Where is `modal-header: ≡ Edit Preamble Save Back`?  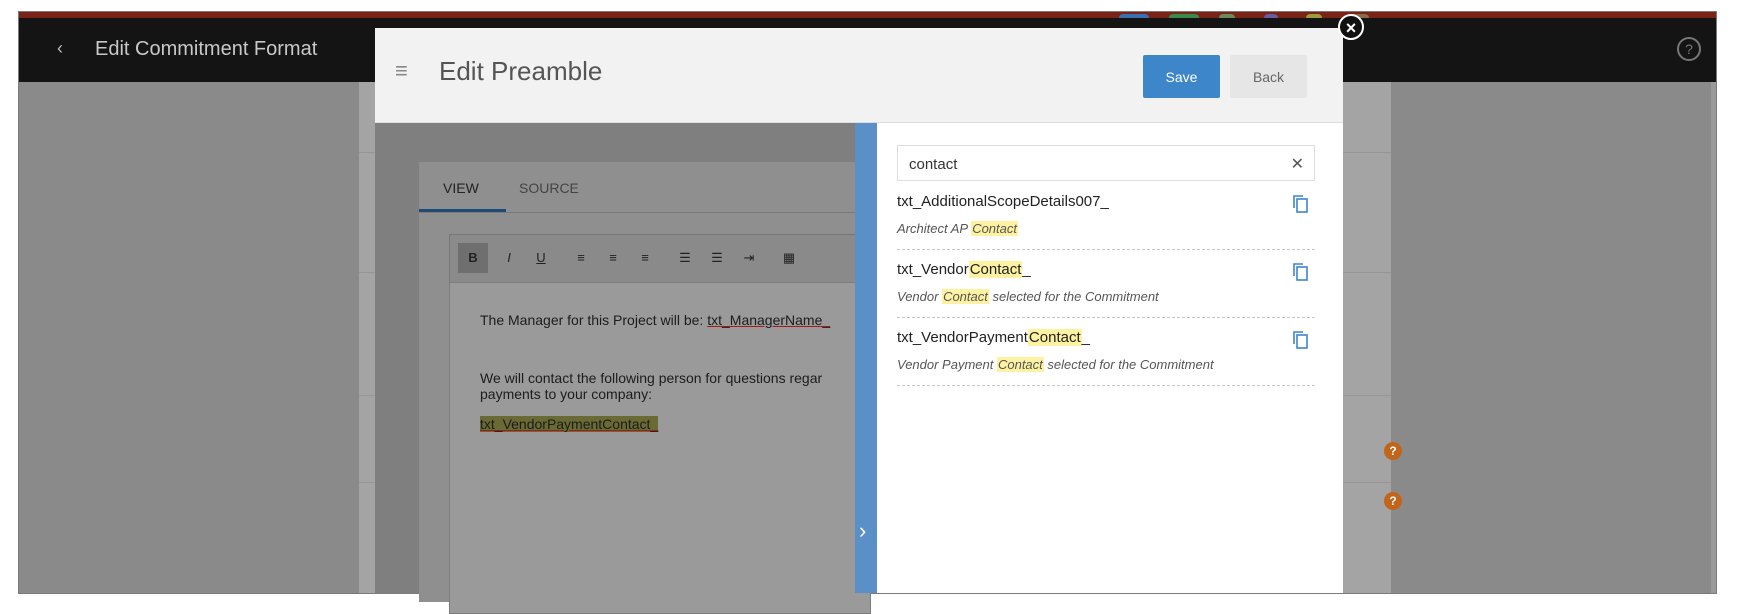 modal-header: ≡ Edit Preamble Save Back is located at coordinates (859, 75).